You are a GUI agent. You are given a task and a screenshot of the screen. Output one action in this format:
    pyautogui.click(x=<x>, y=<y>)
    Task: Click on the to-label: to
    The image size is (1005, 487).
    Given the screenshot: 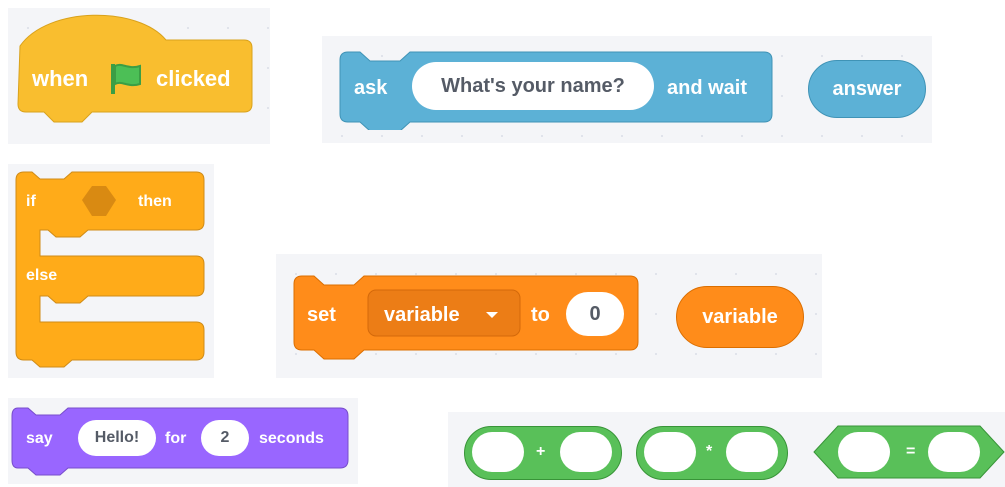 What is the action you would take?
    pyautogui.click(x=540, y=315)
    